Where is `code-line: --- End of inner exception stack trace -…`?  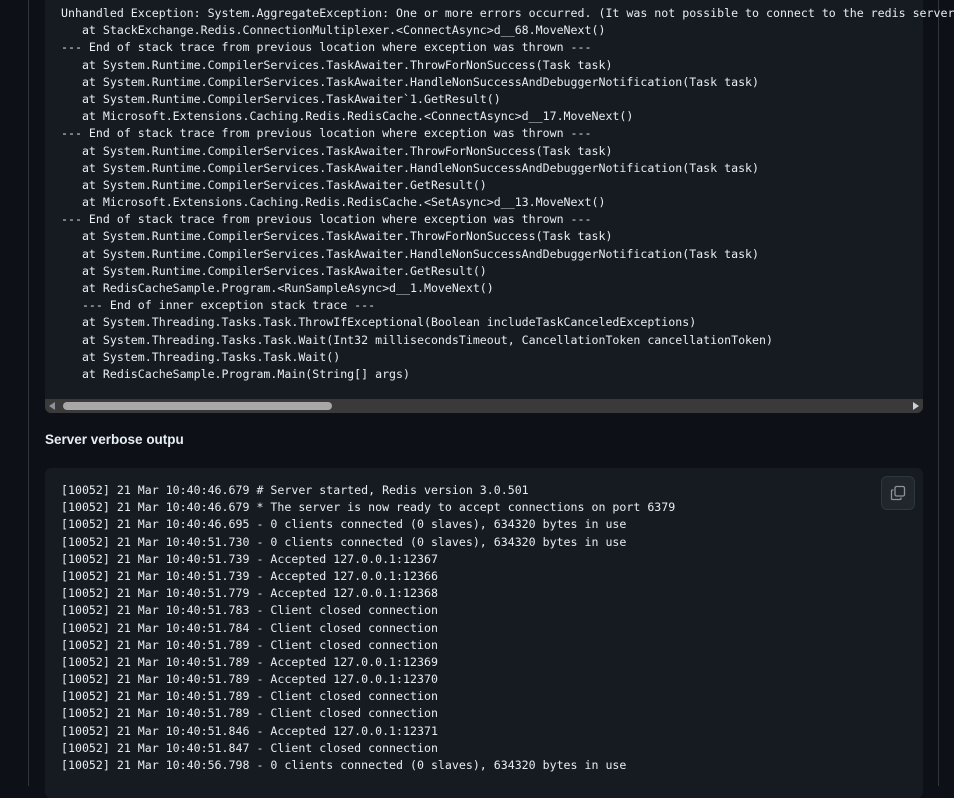
code-line: --- End of inner exception stack trace -… is located at coordinates (218, 305).